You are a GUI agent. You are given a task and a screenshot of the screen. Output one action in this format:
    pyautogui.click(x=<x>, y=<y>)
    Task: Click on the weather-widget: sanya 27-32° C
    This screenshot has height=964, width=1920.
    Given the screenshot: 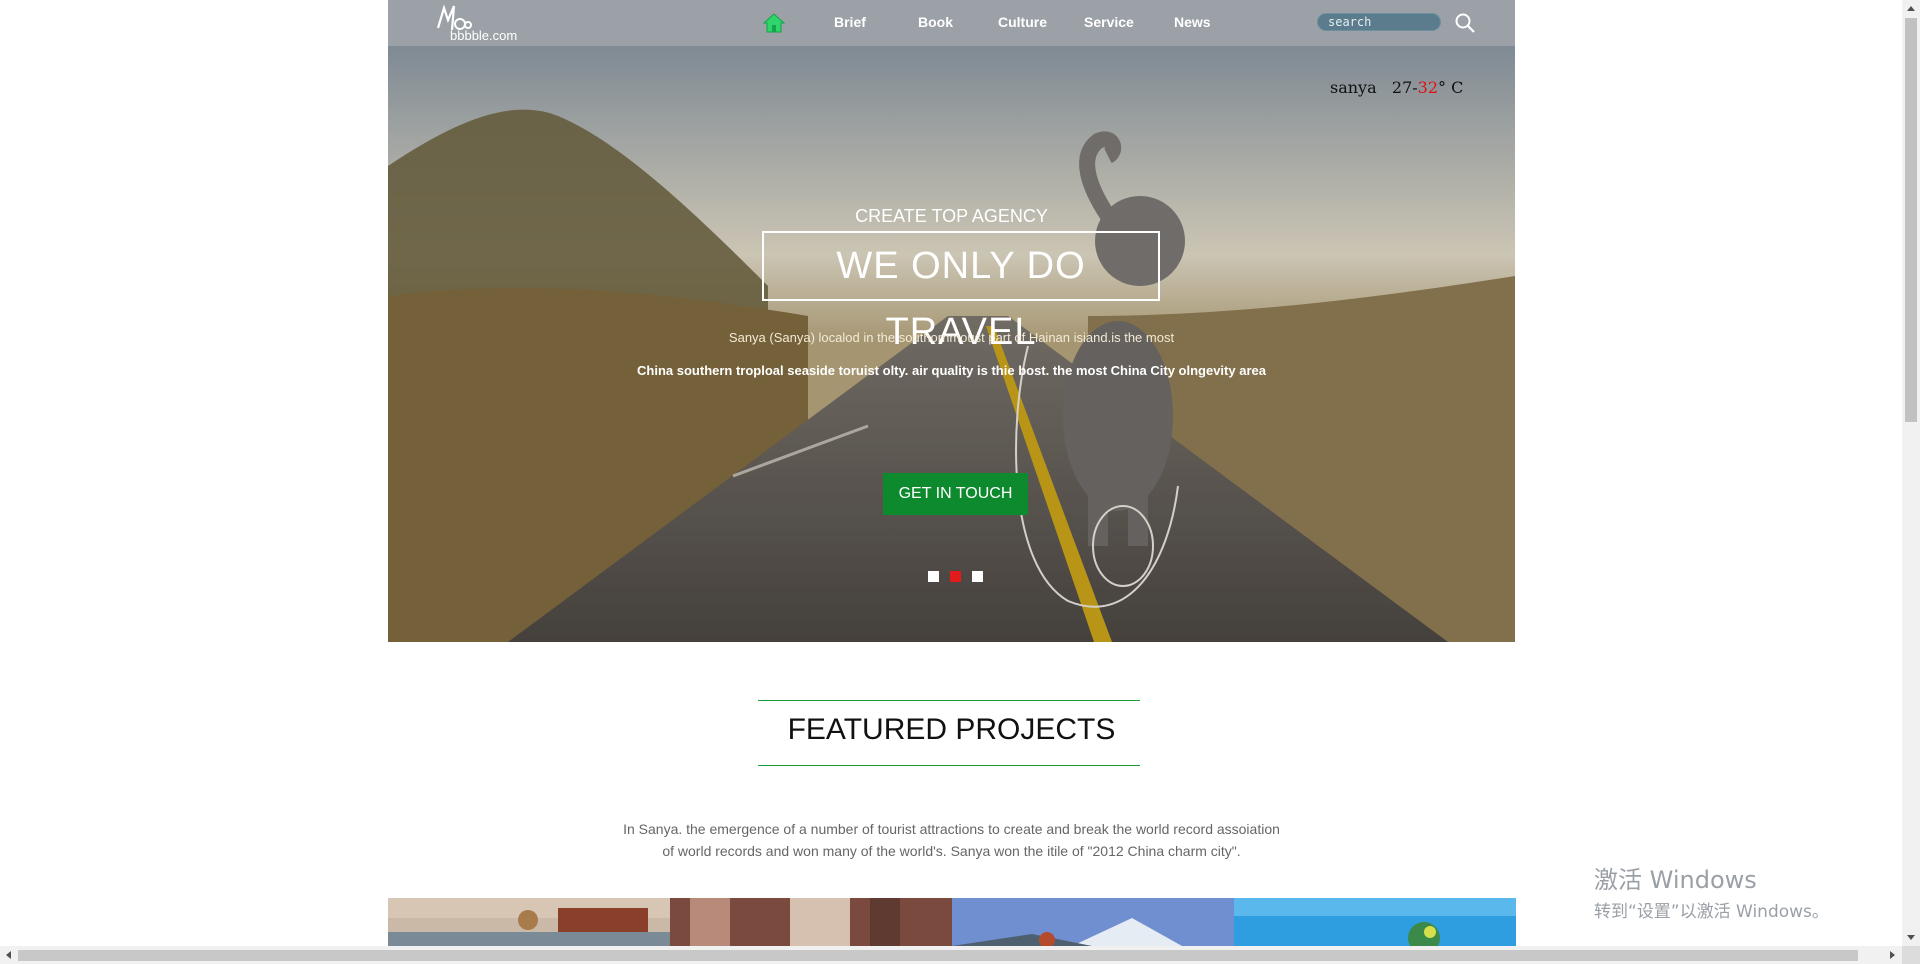 What is the action you would take?
    pyautogui.click(x=1396, y=87)
    